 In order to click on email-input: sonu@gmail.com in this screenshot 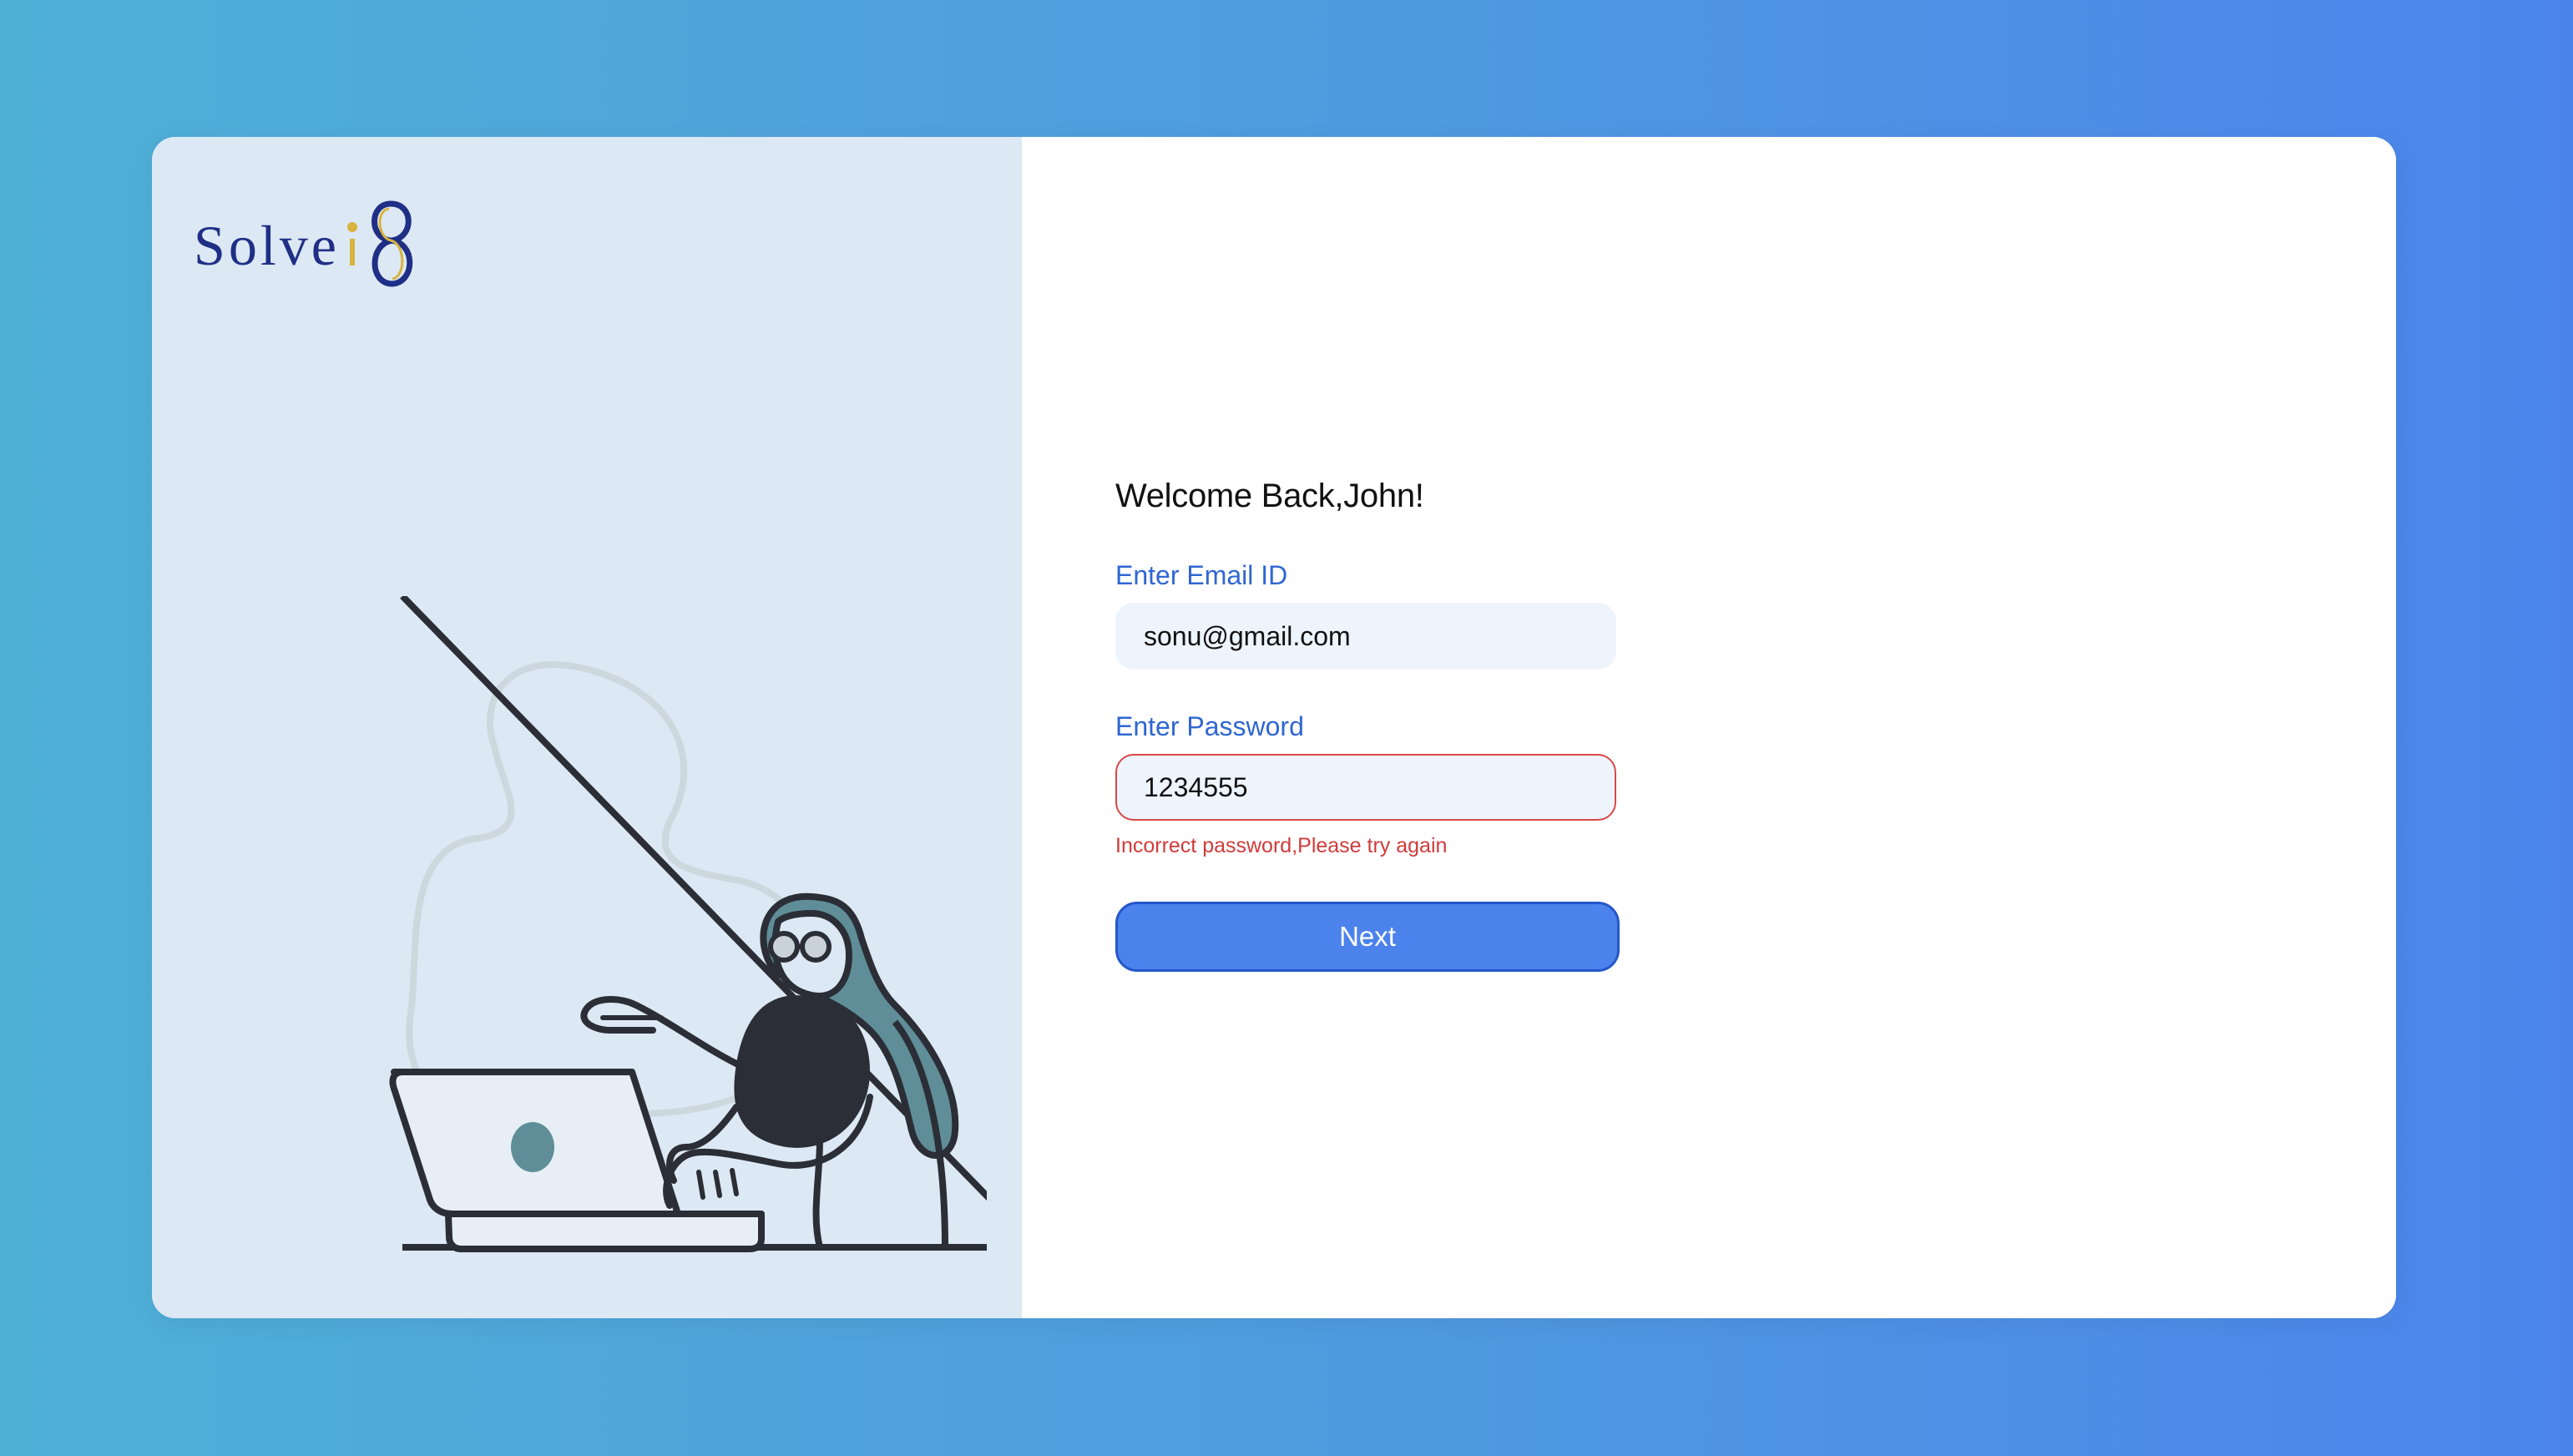, I will do `click(1365, 636)`.